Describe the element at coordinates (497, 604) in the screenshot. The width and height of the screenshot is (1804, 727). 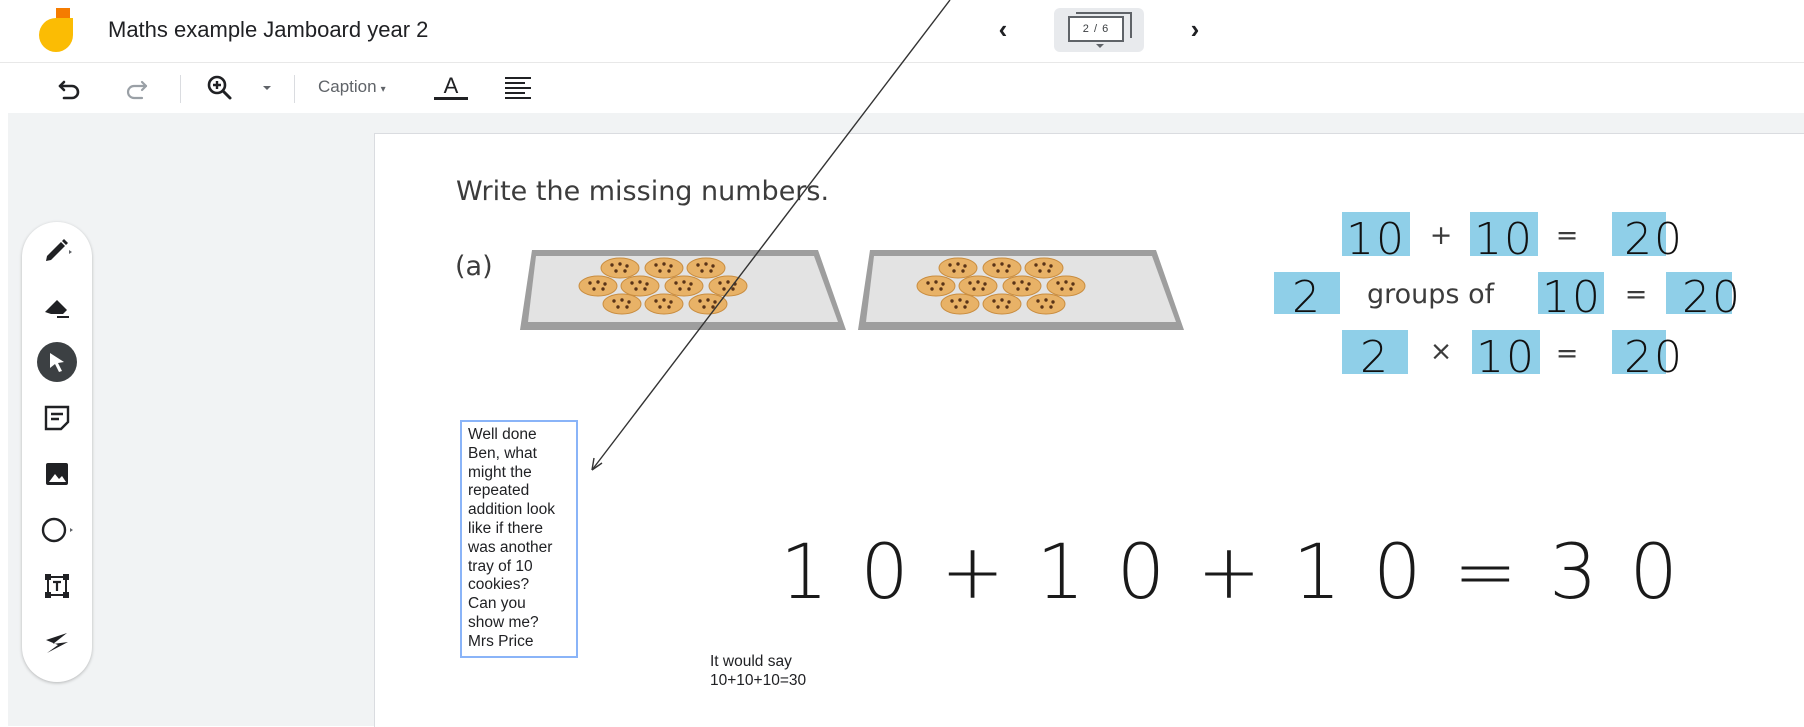
I see `comment-line: Can you` at that location.